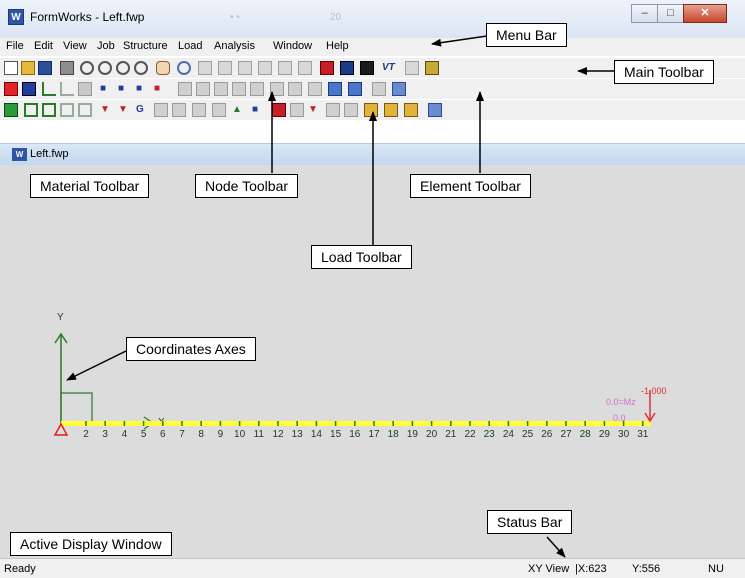  What do you see at coordinates (335, 89) in the screenshot?
I see `element-frame-icon` at bounding box center [335, 89].